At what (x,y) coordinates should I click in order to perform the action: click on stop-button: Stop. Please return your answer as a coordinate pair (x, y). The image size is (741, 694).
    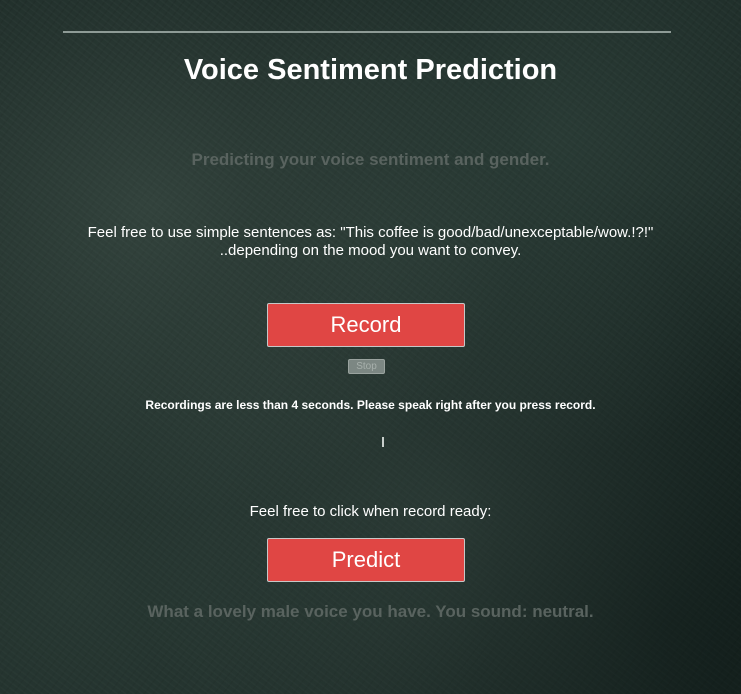
    Looking at the image, I should click on (366, 366).